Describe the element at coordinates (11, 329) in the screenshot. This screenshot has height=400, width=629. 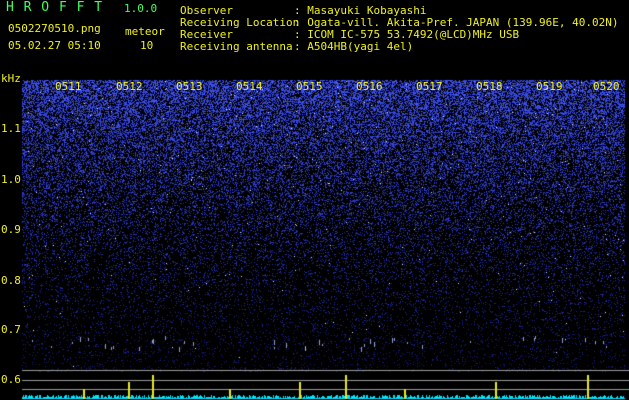
I see `y-tick-label: 0.7` at that location.